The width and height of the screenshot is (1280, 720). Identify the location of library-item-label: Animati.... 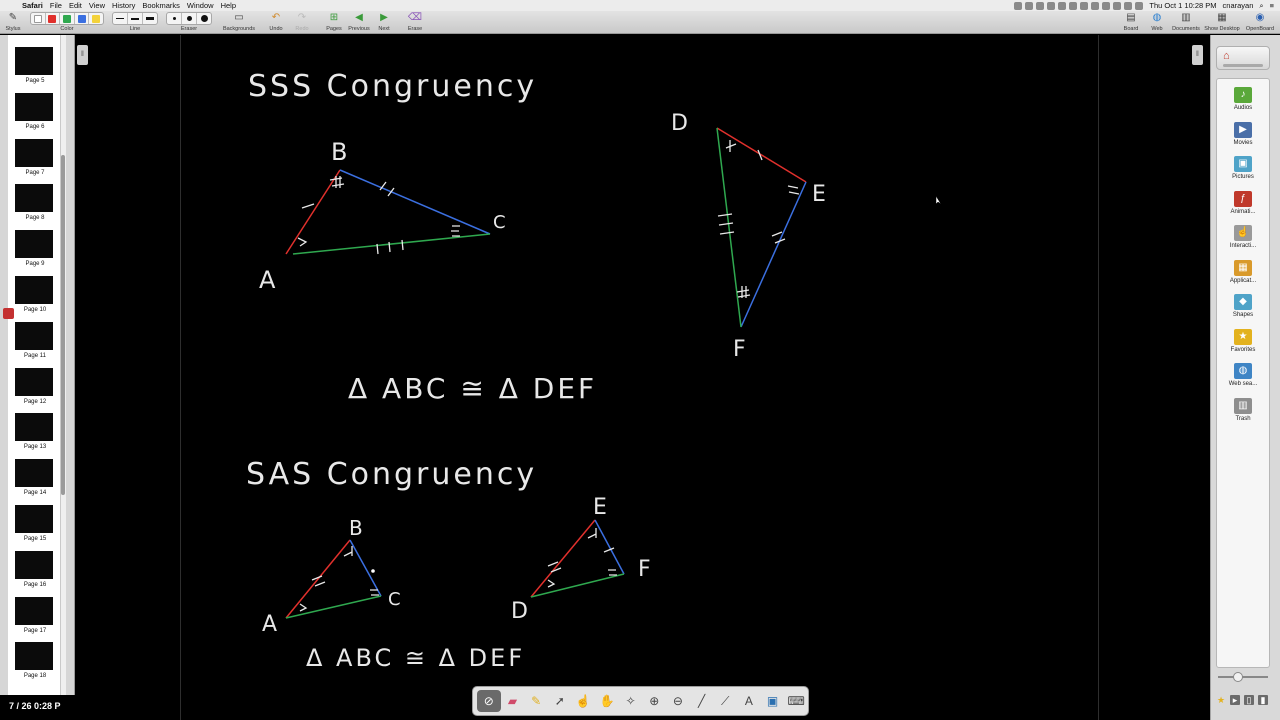
(1243, 211).